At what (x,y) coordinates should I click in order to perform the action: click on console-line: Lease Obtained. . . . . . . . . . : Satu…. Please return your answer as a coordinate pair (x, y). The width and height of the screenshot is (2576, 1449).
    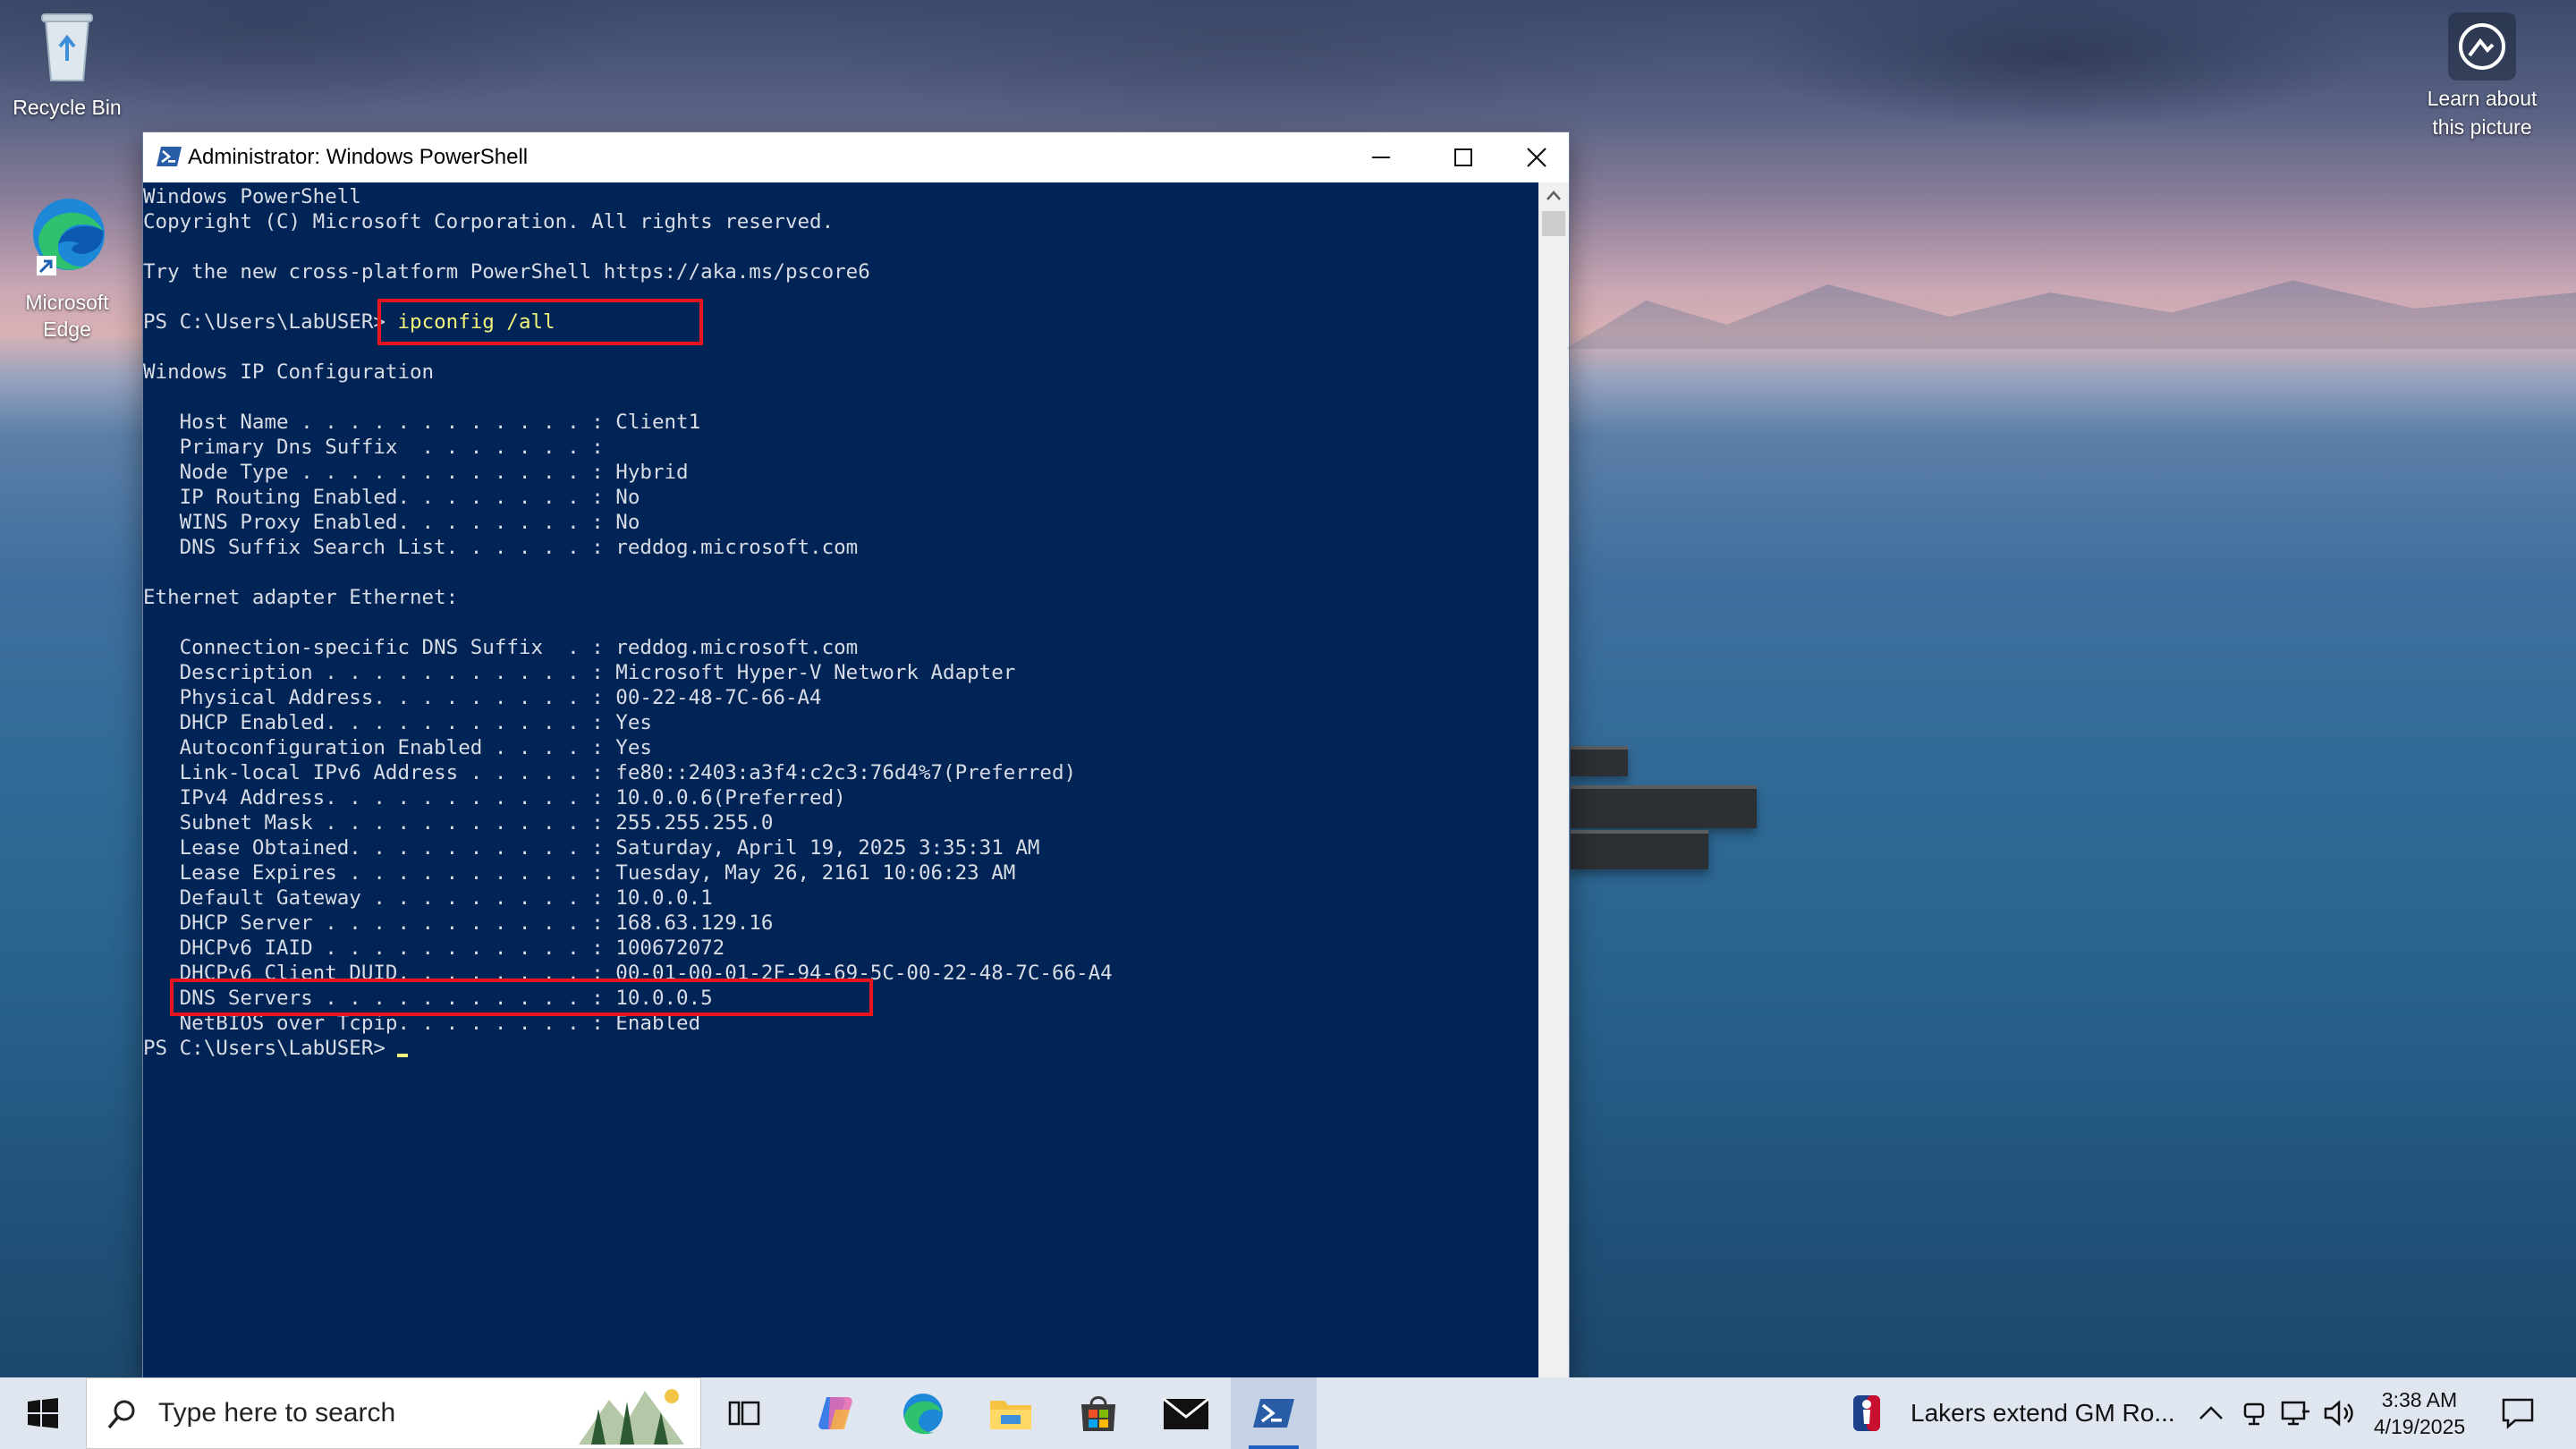
    Looking at the image, I should click on (591, 848).